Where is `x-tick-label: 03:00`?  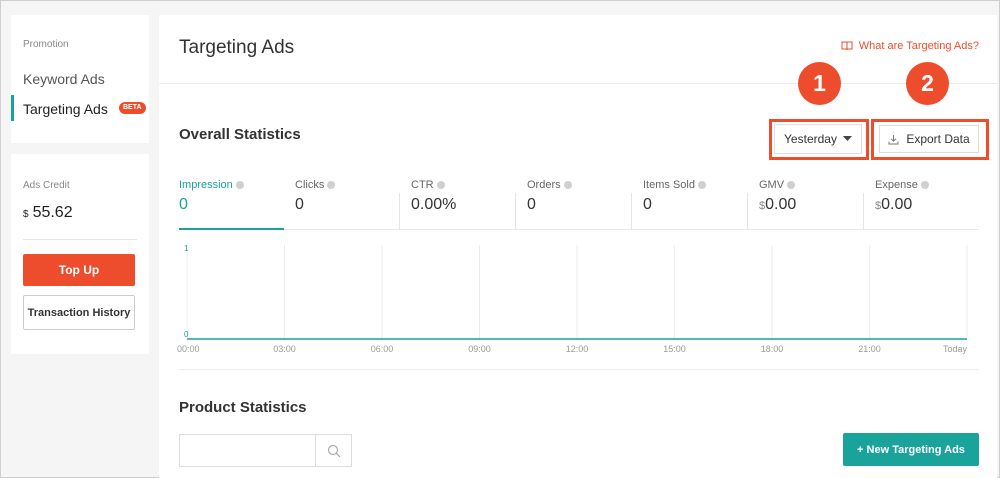 x-tick-label: 03:00 is located at coordinates (284, 349).